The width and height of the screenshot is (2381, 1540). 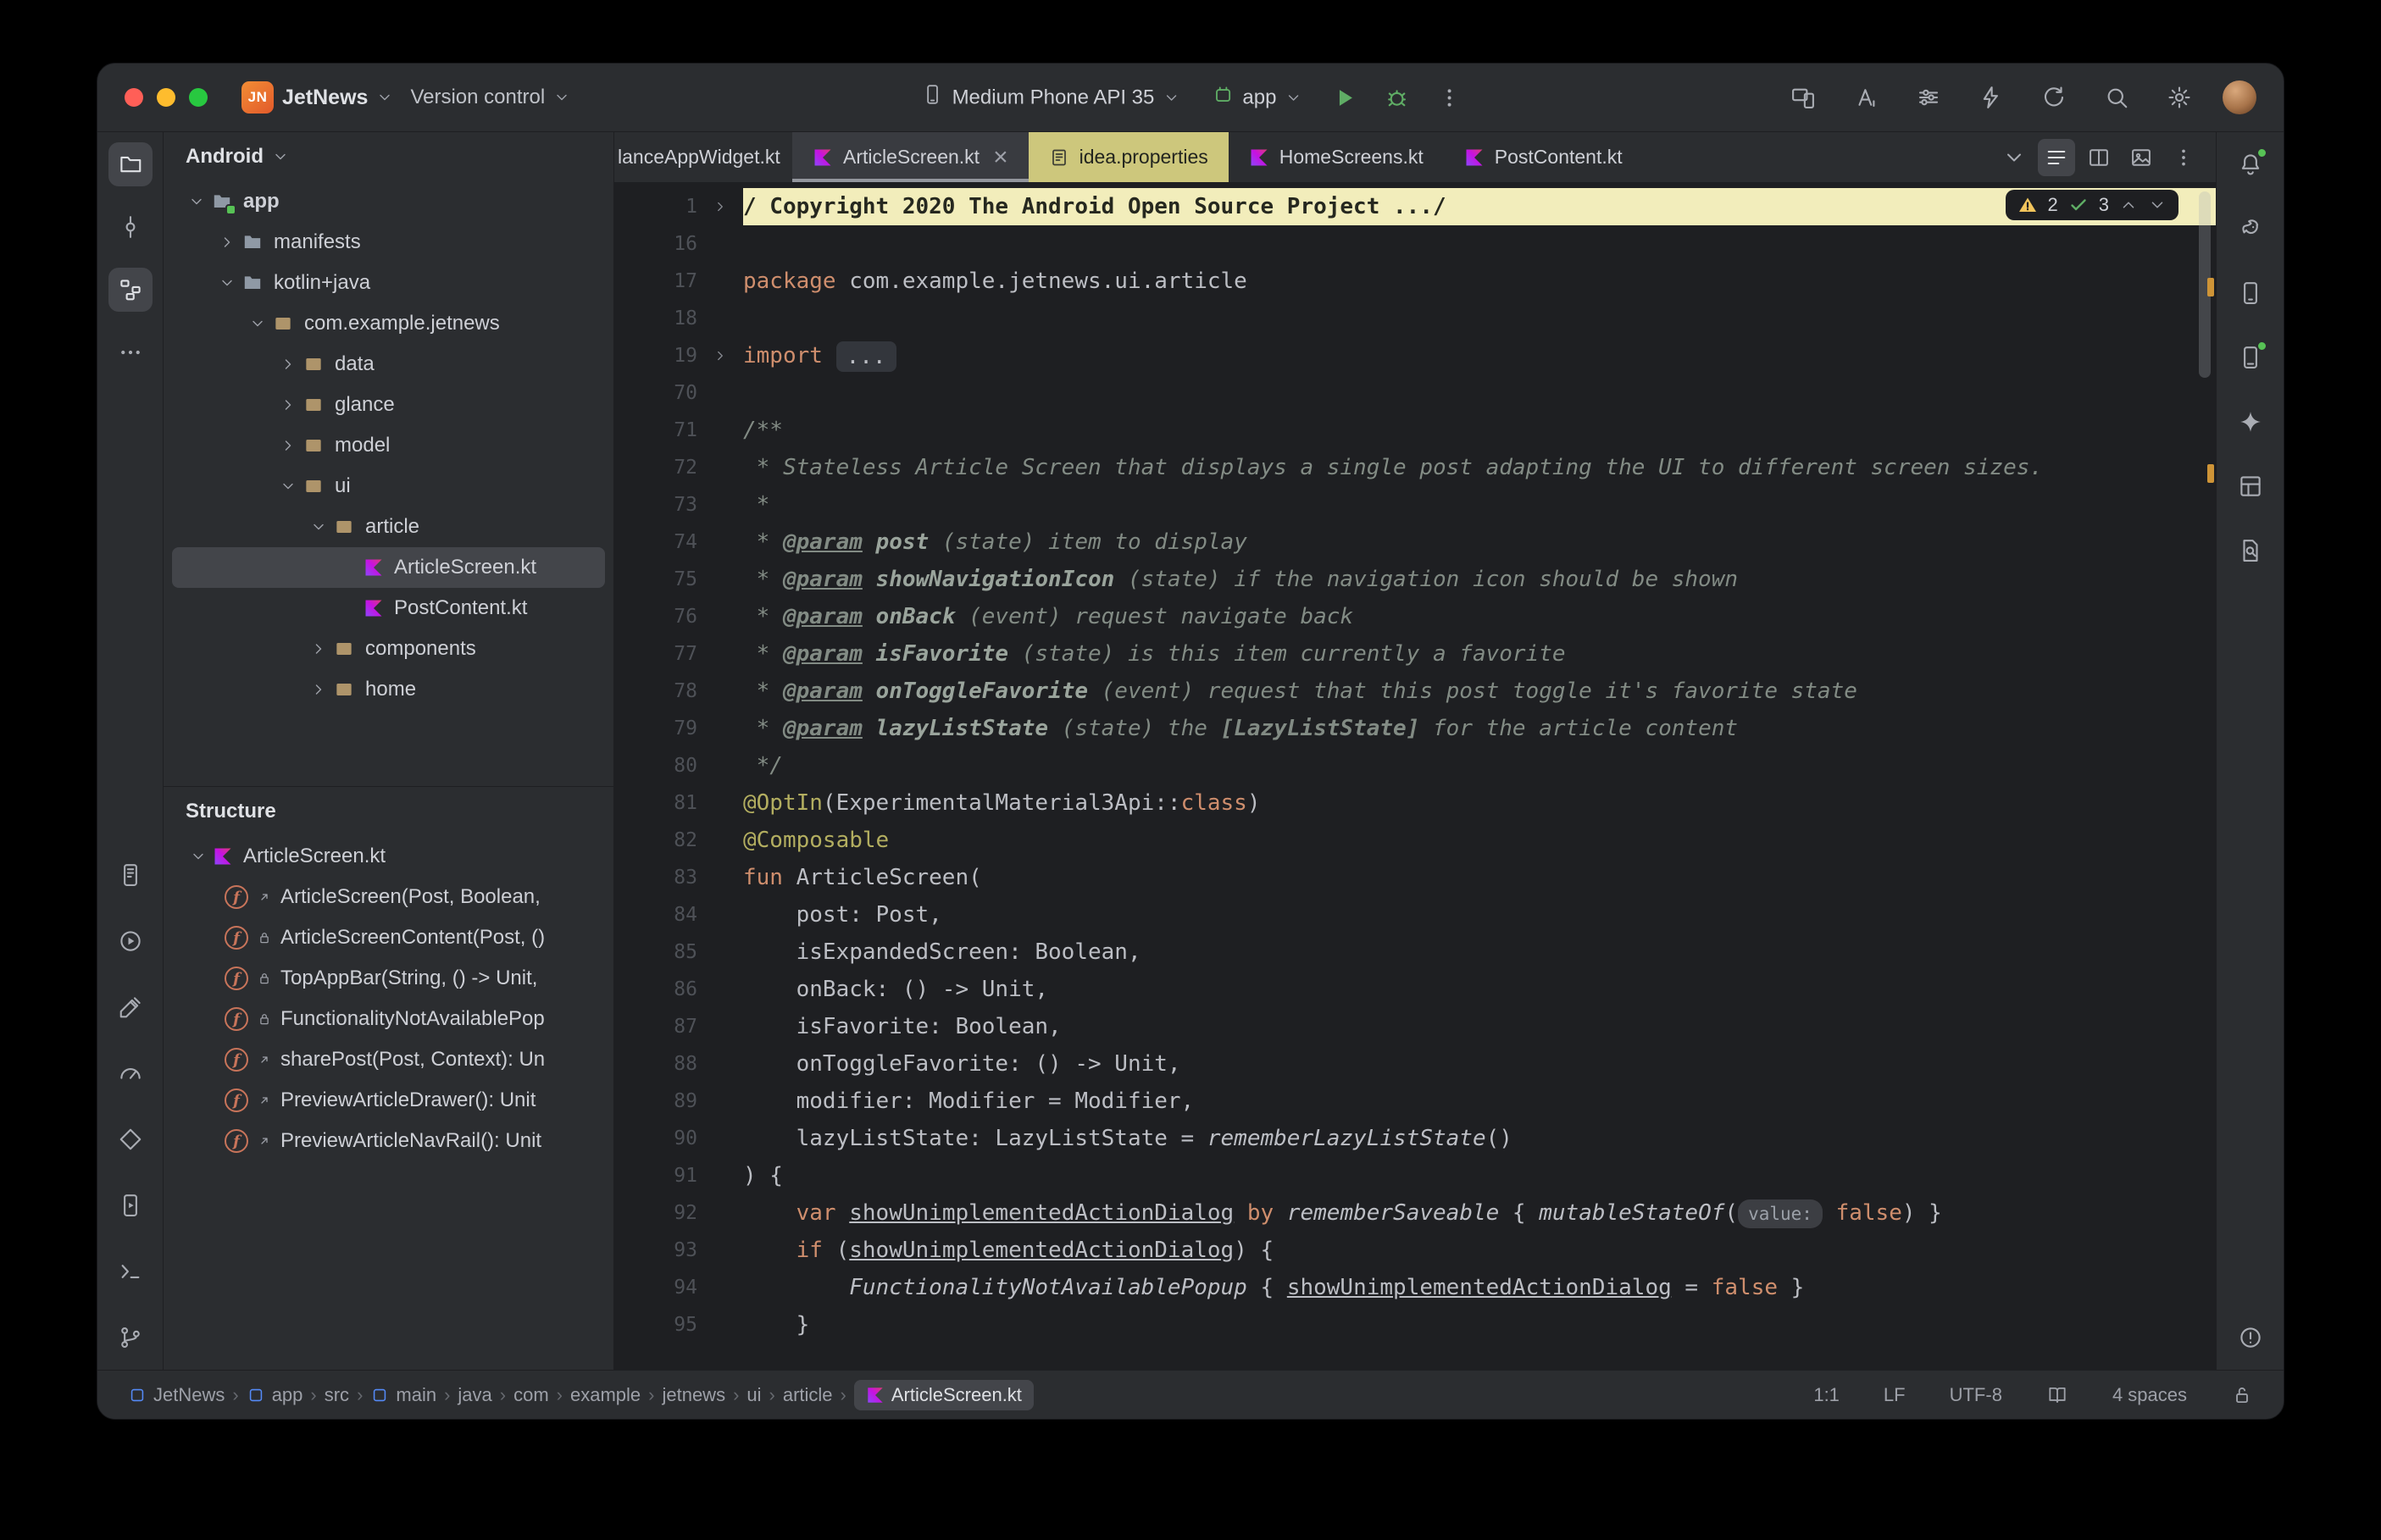 What do you see at coordinates (2250, 551) in the screenshot?
I see `find-document-button` at bounding box center [2250, 551].